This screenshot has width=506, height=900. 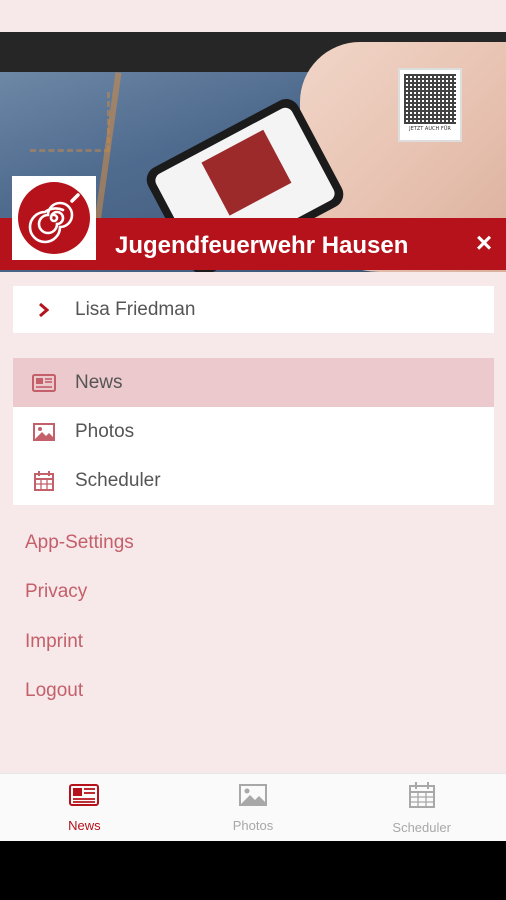 I want to click on chevron-right-icon, so click(x=44, y=310).